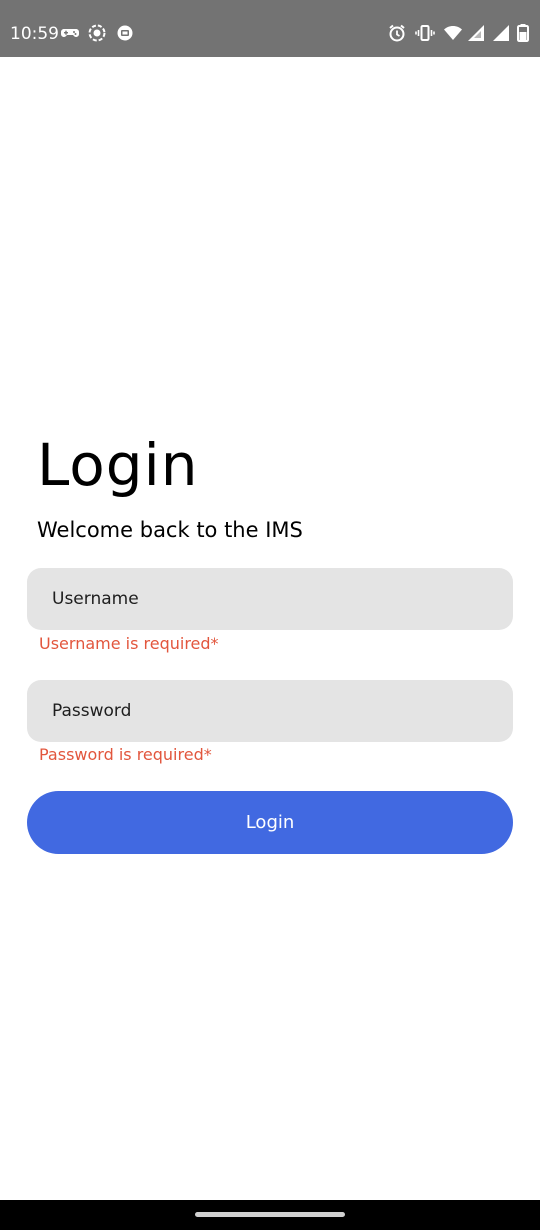 The width and height of the screenshot is (540, 1230). What do you see at coordinates (70, 33) in the screenshot?
I see `game-controller-icon` at bounding box center [70, 33].